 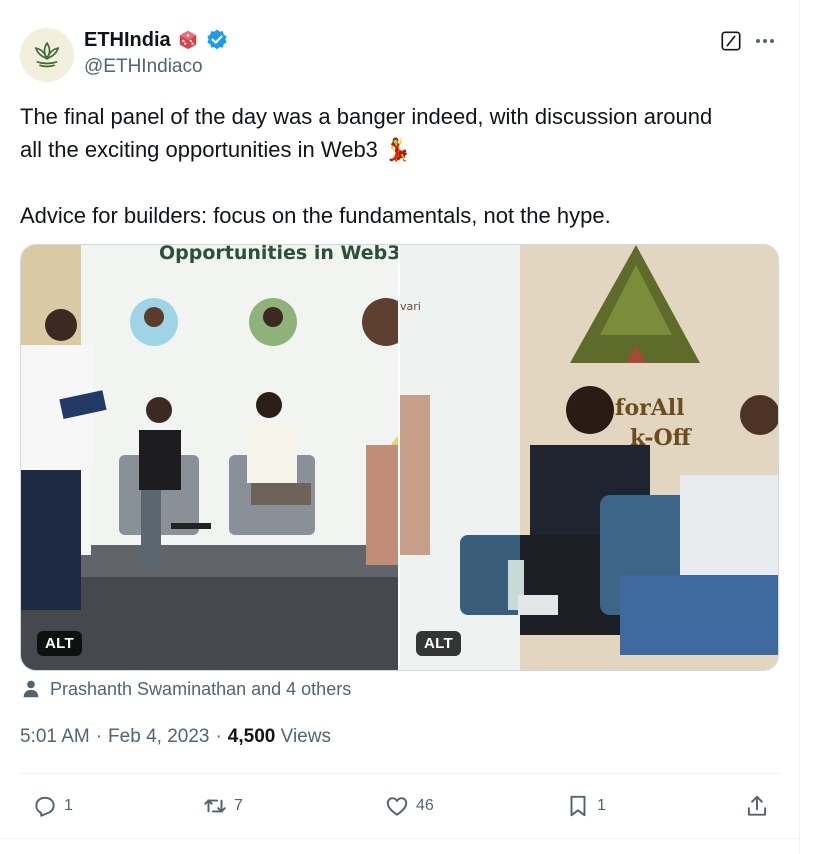 I want to click on lotus-logo-icon, so click(x=47, y=54).